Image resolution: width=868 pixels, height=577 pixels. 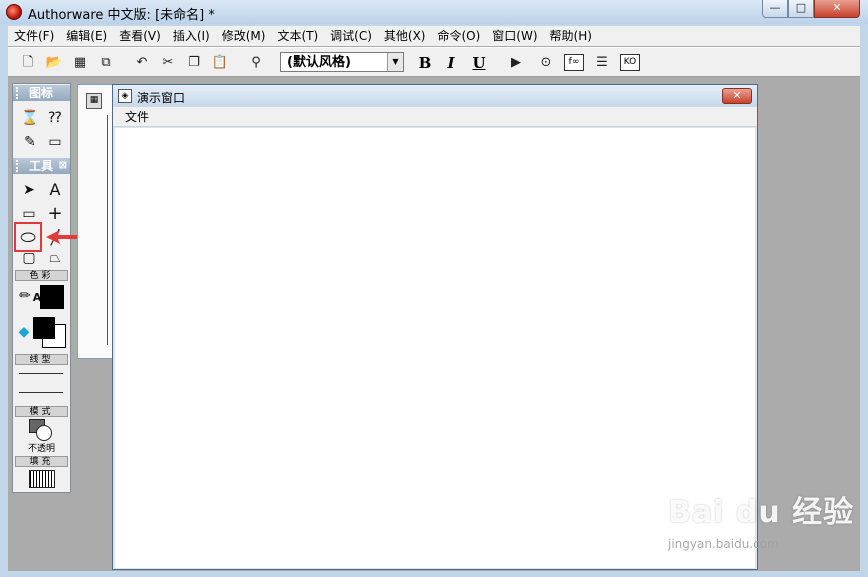 I want to click on icons-panel-title: 图标, so click(x=41, y=93).